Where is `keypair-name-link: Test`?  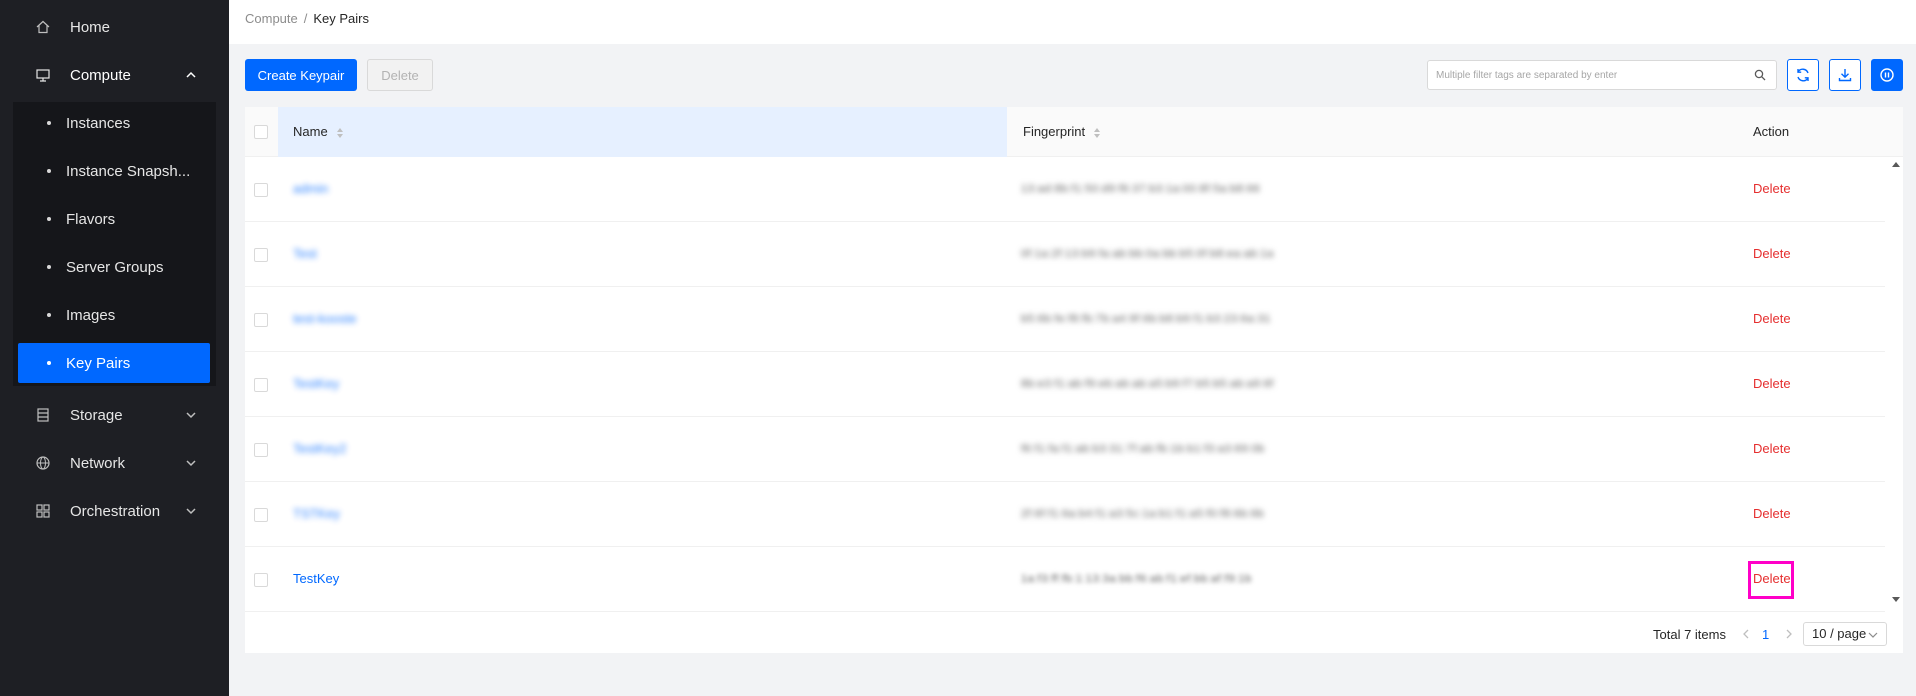 keypair-name-link: Test is located at coordinates (305, 253).